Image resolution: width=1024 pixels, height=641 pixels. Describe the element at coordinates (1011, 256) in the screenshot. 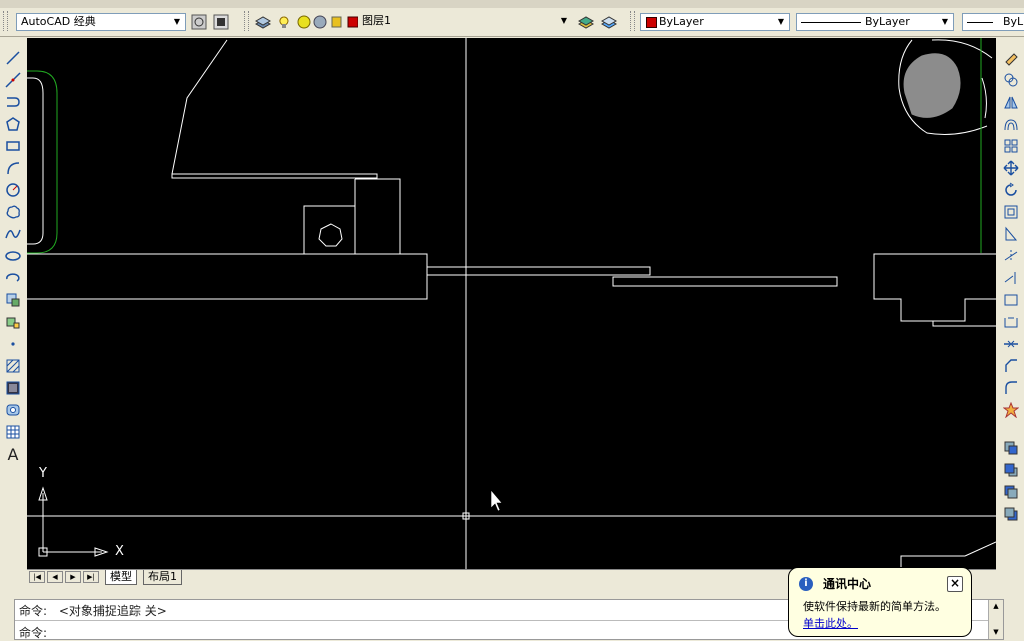

I see `trim-icon` at that location.